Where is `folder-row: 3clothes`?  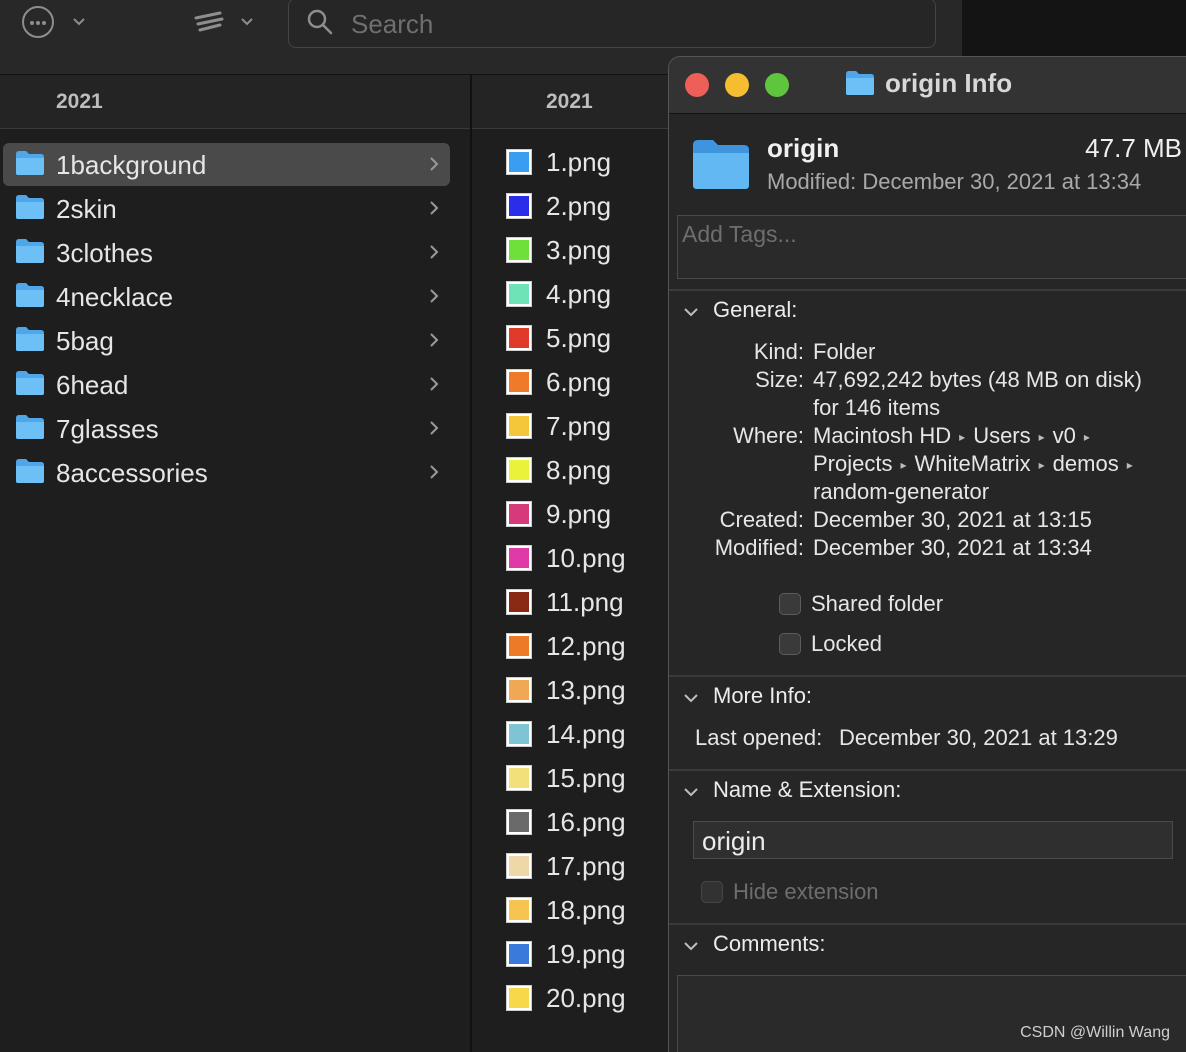 folder-row: 3clothes is located at coordinates (226, 252).